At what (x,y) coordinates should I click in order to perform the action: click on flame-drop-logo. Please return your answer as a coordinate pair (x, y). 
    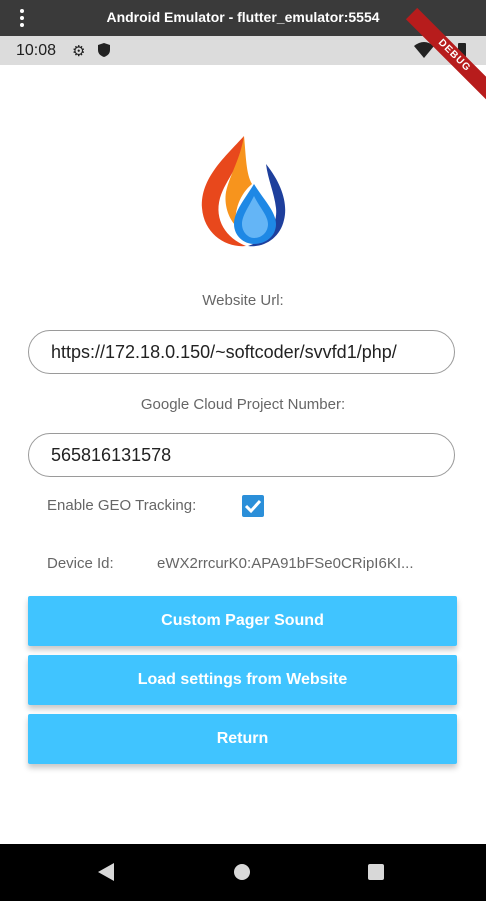
    Looking at the image, I should click on (243, 191).